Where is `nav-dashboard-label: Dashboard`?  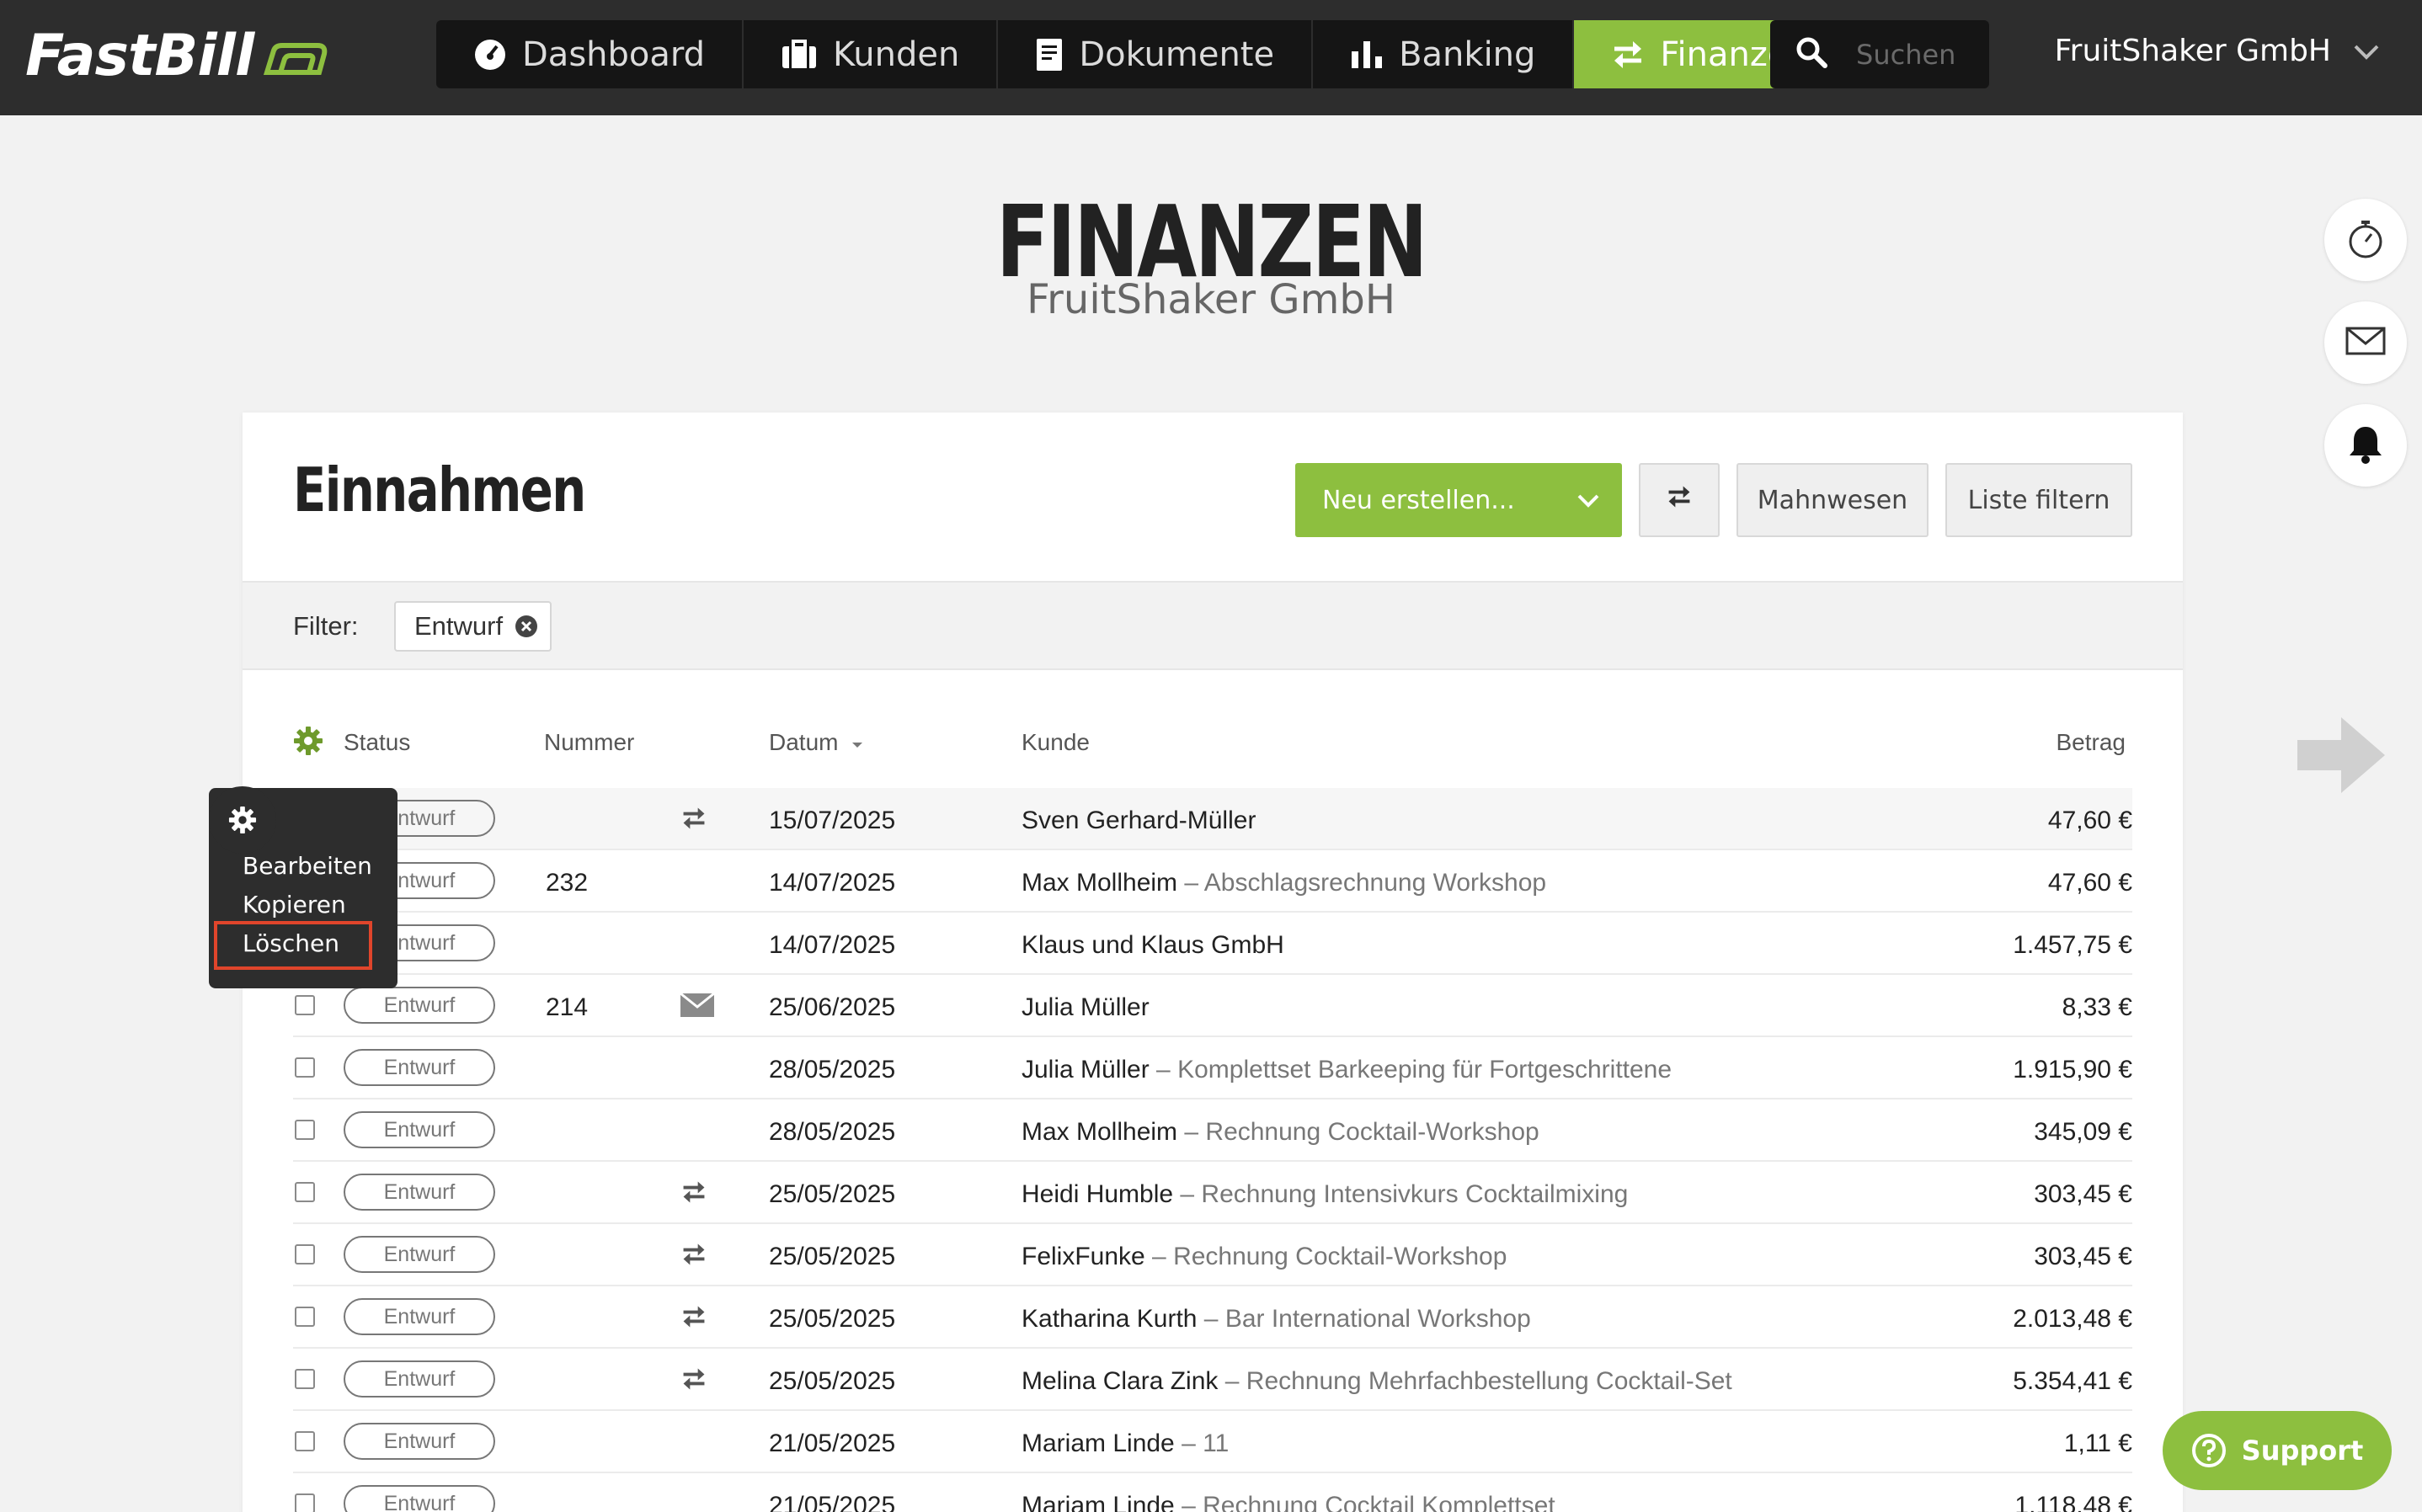 nav-dashboard-label: Dashboard is located at coordinates (614, 55).